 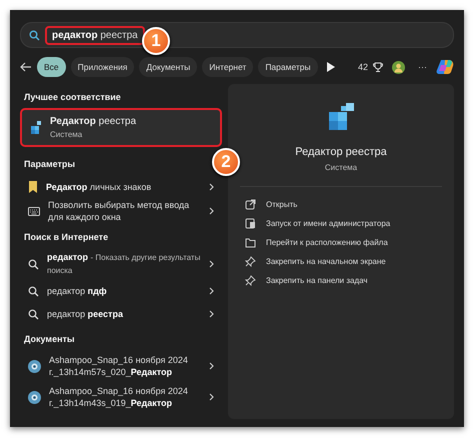 What do you see at coordinates (93, 121) in the screenshot?
I see `result-title: Редактор реестра` at bounding box center [93, 121].